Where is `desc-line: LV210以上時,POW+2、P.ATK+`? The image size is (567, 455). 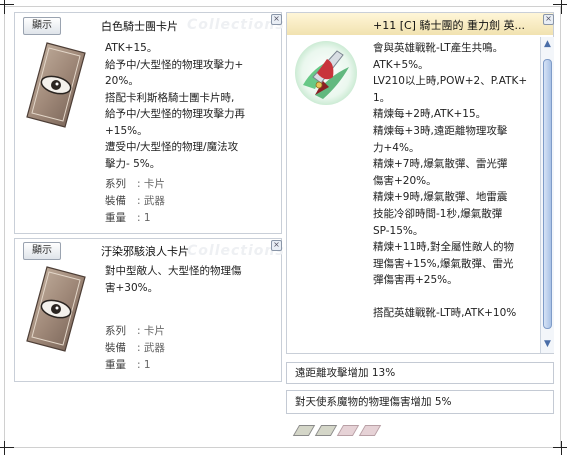 desc-line: LV210以上時,POW+2、P.ATK+ is located at coordinates (450, 81).